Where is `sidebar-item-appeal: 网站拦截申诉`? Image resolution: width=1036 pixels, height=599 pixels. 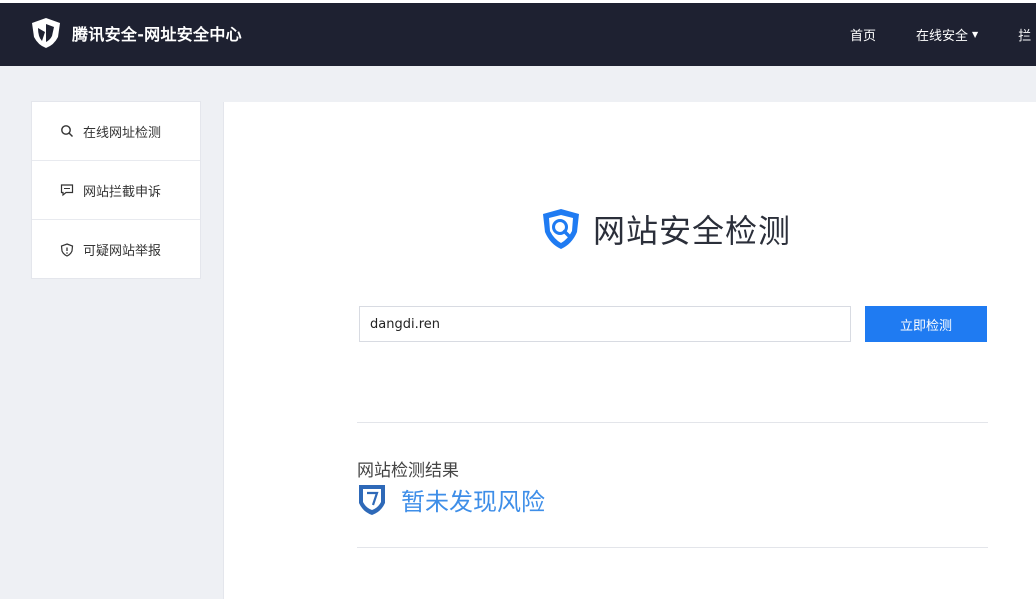 sidebar-item-appeal: 网站拦截申诉 is located at coordinates (116, 190).